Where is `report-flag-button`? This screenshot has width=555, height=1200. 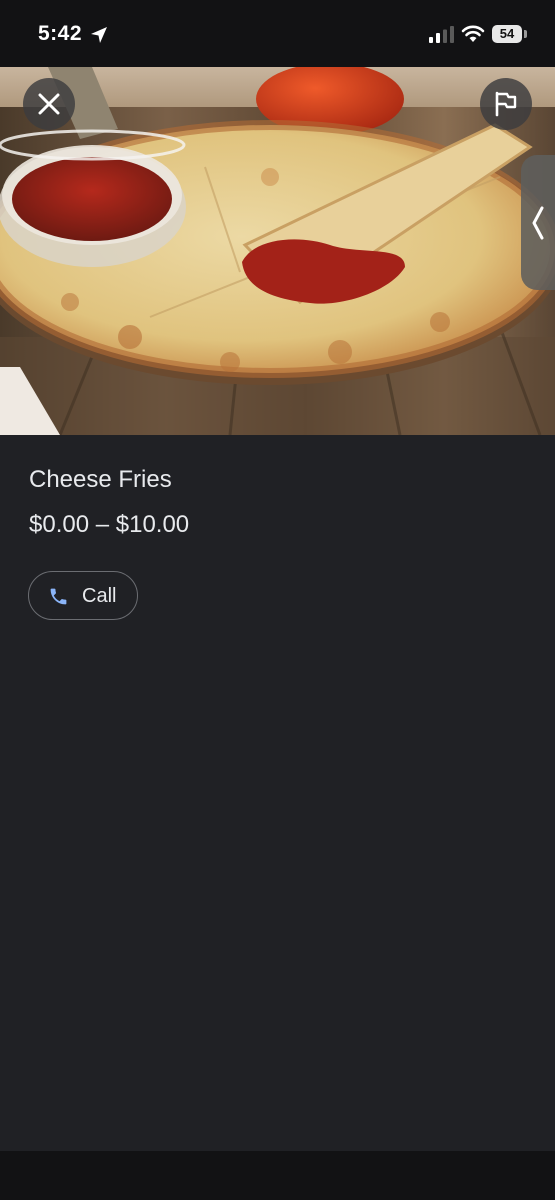
report-flag-button is located at coordinates (506, 104).